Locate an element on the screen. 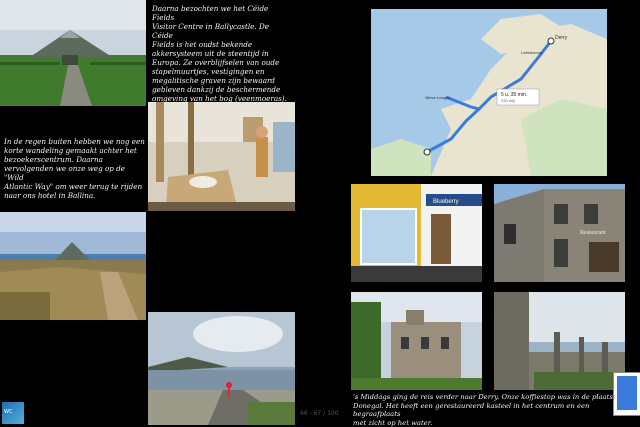  map-label-start: Slieve League is located at coordinates (438, 97).